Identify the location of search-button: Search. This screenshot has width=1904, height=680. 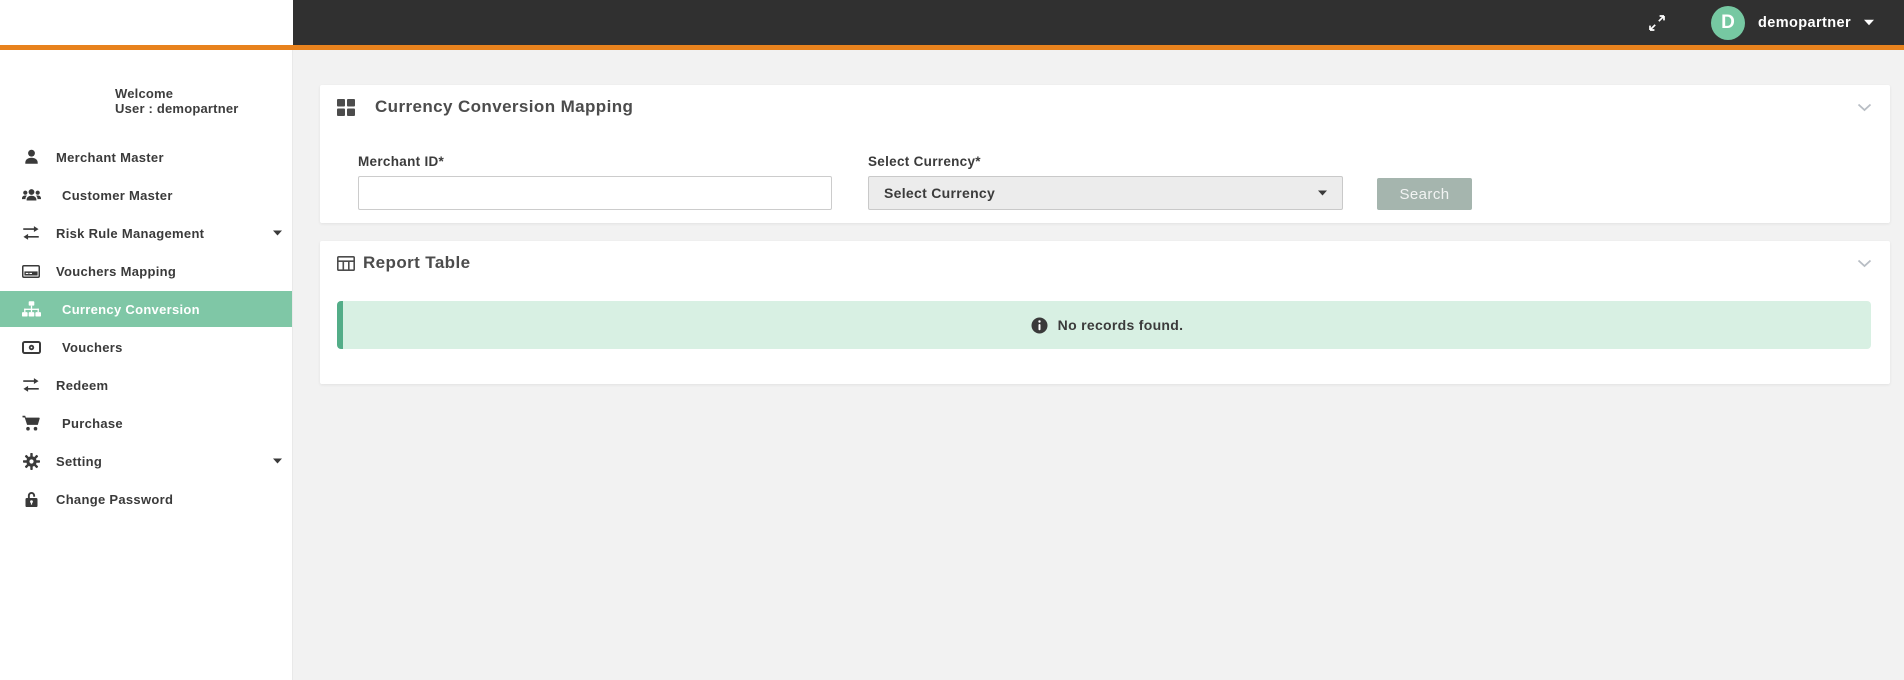
(1424, 194).